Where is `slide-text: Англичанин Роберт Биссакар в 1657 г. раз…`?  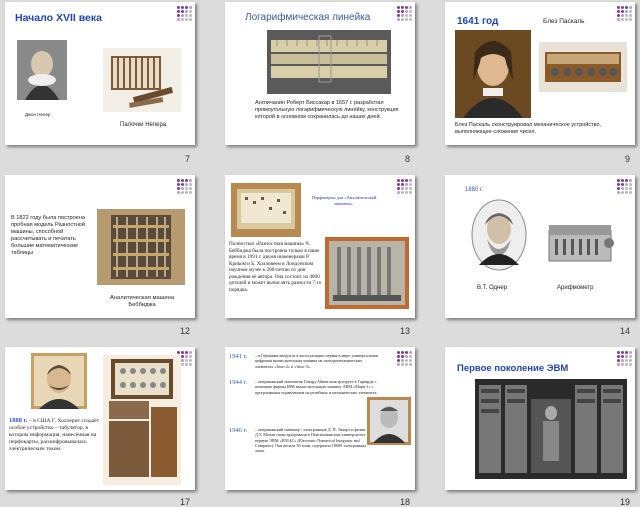 slide-text: Англичанин Роберт Биссакар в 1657 г. раз… is located at coordinates (327, 110).